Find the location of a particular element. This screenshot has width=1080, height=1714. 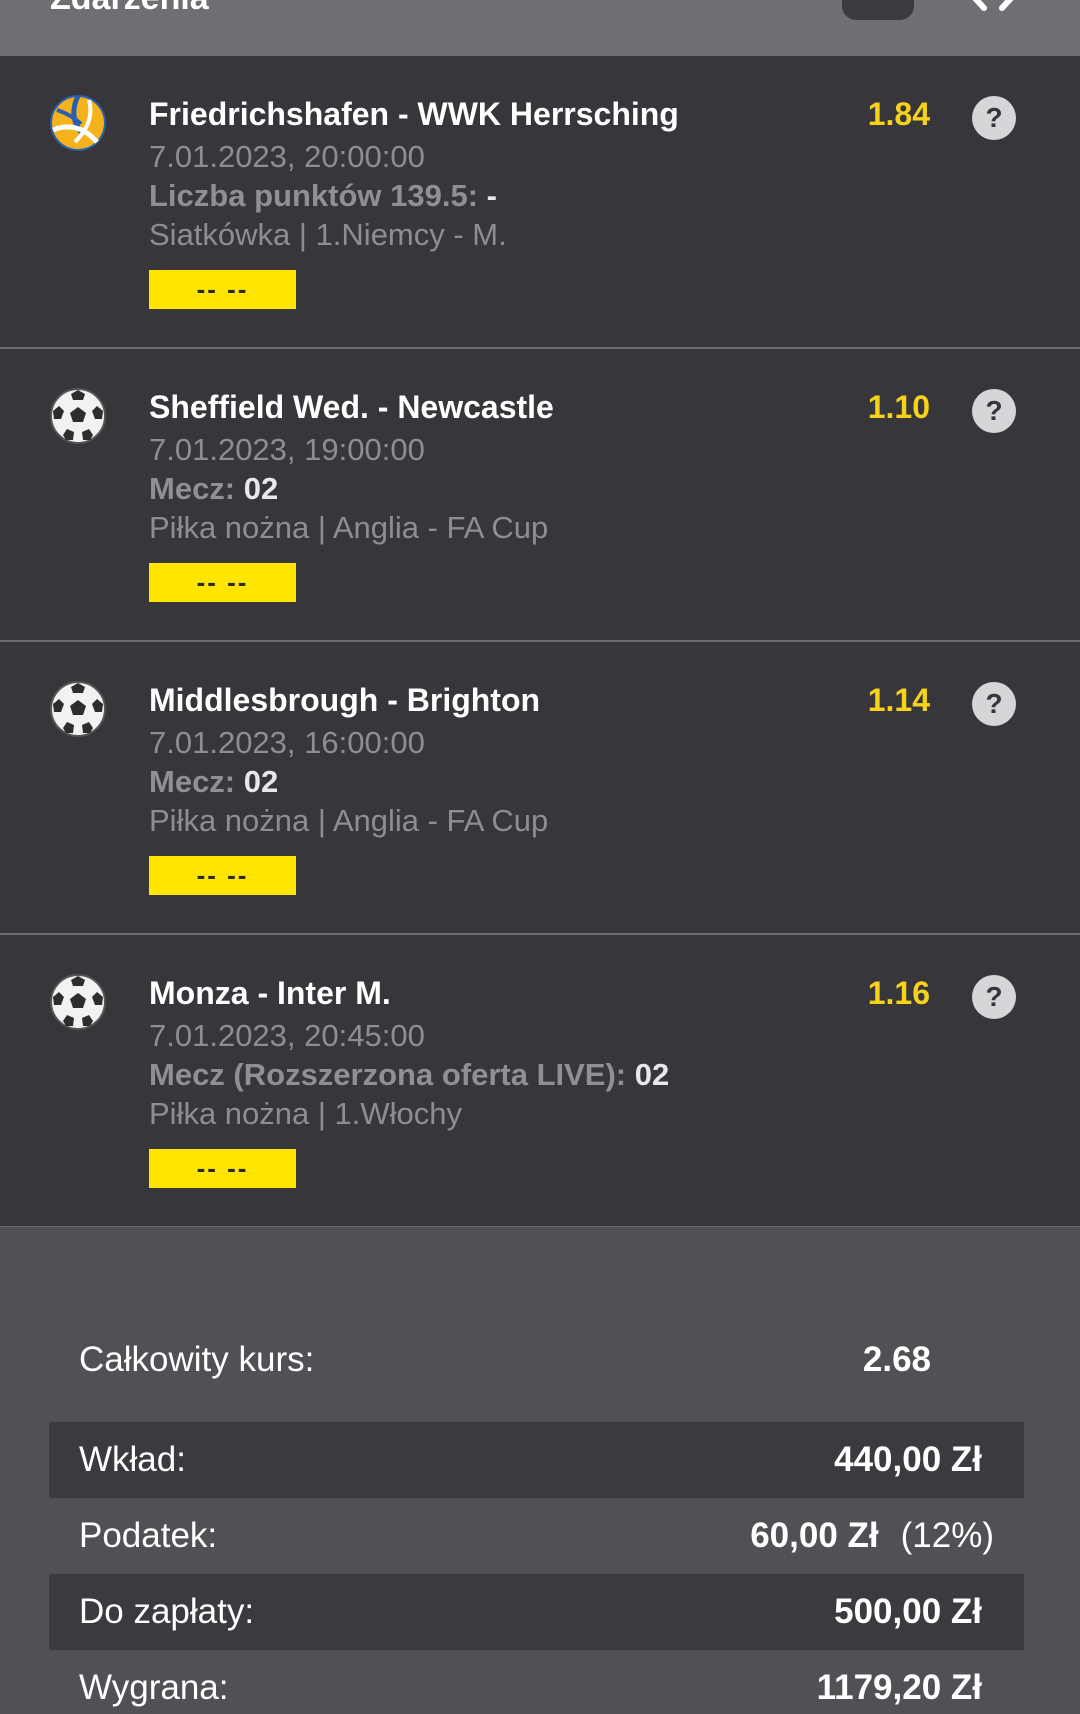

event-date: 7.01.2023, 19:00:00 is located at coordinates (287, 449).